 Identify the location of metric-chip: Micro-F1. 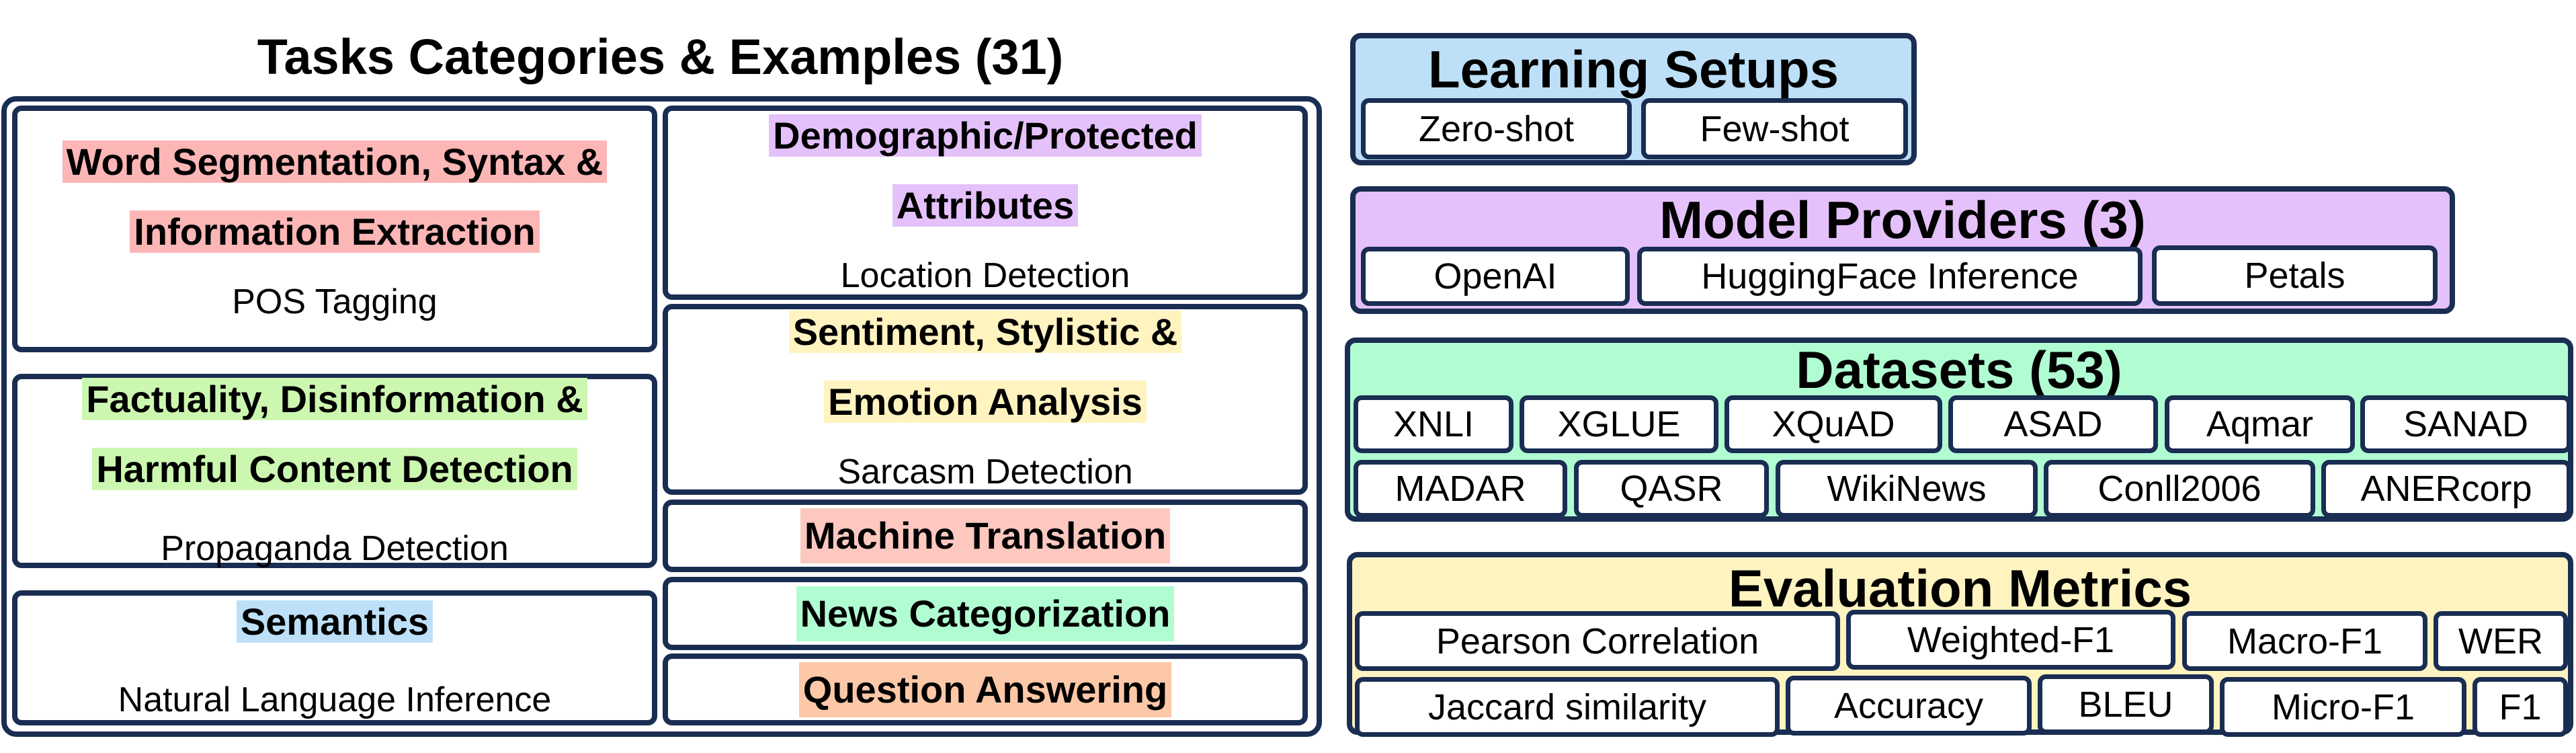
(2343, 707).